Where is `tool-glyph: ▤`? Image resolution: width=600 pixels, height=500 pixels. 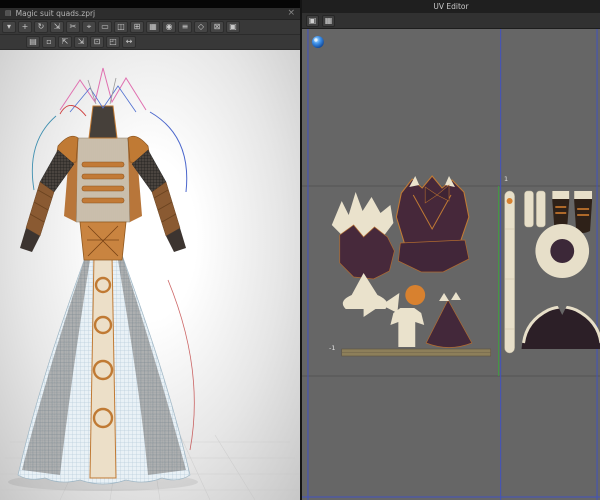
tool-glyph: ▤ is located at coordinates (33, 41).